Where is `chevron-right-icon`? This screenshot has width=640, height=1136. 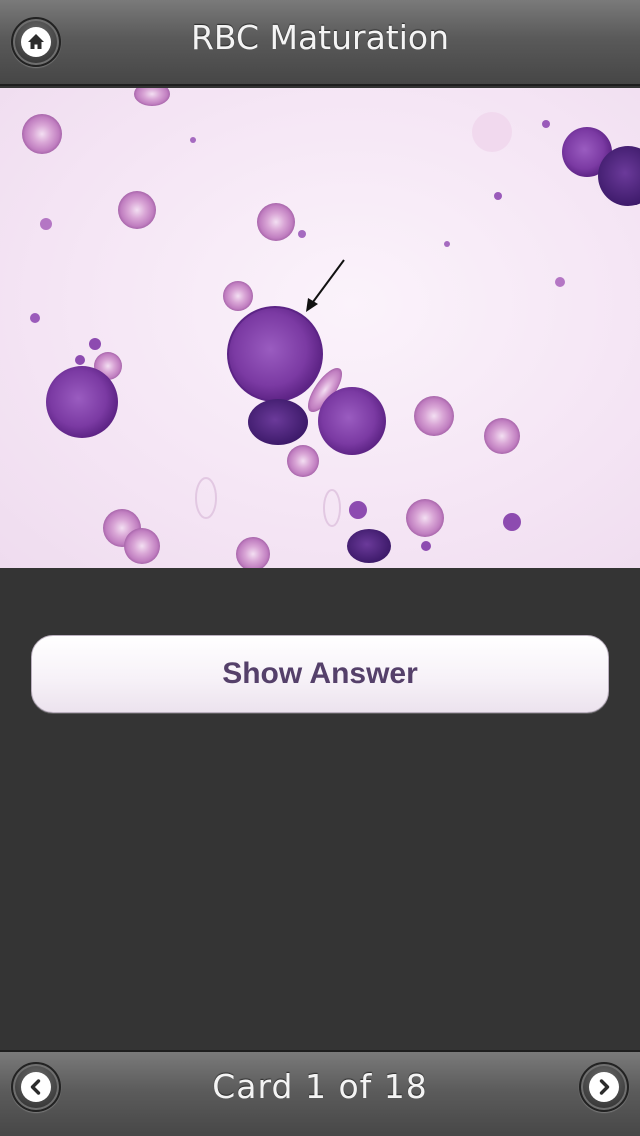 chevron-right-icon is located at coordinates (604, 1087).